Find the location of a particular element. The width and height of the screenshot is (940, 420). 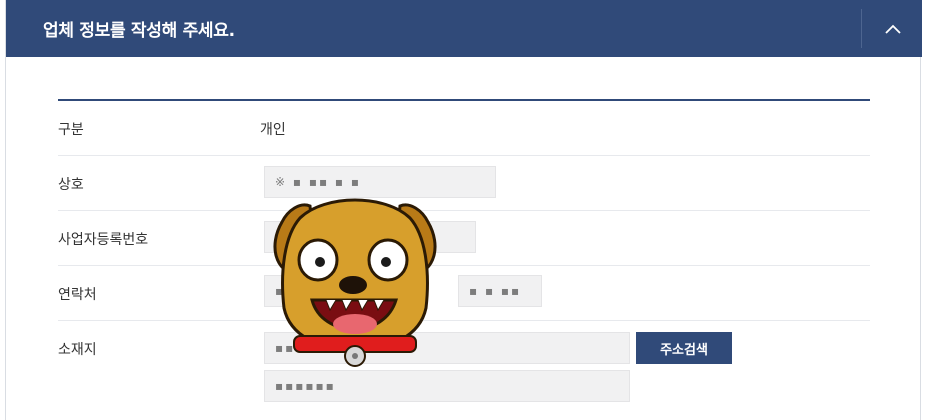

panel-title: 업체 정보를 작성해 주세요. is located at coordinates (139, 31).